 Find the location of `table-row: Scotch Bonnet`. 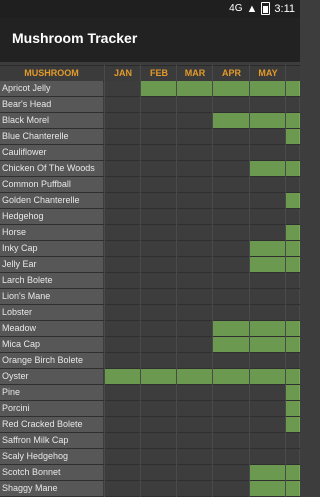

table-row: Scotch Bonnet is located at coordinates (150, 473).